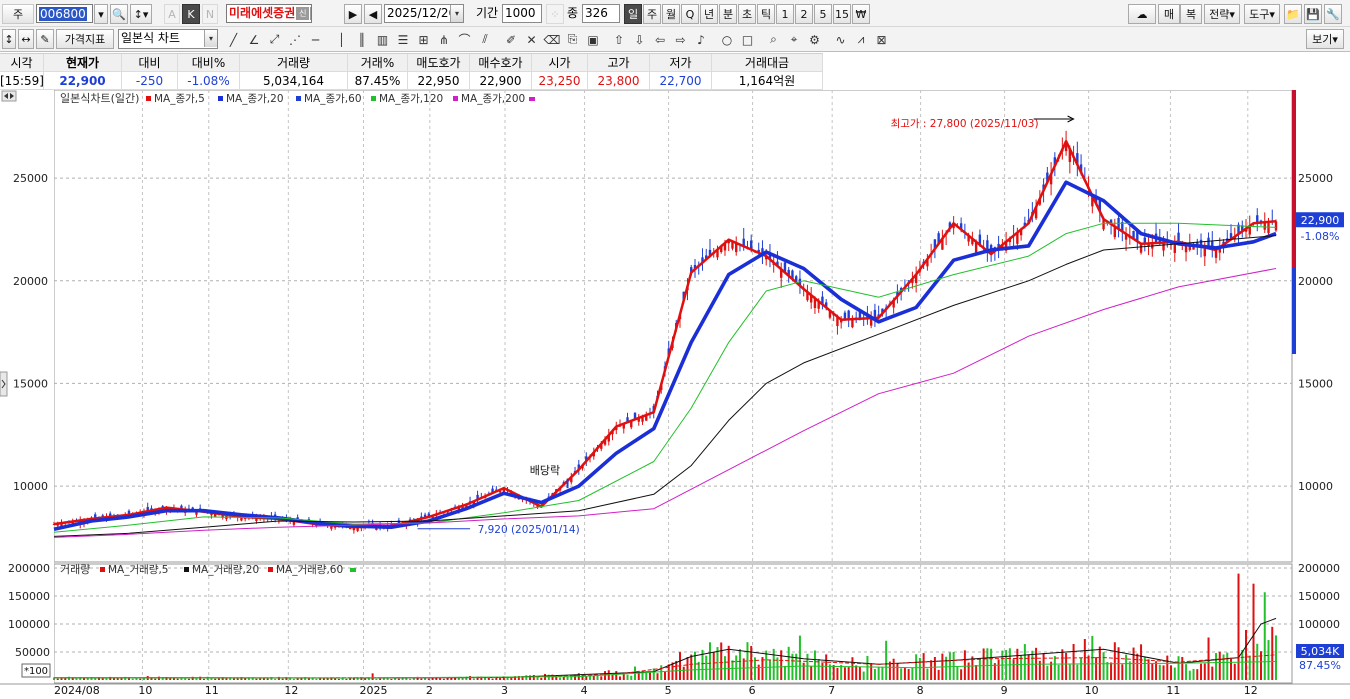 This screenshot has height=699, width=1350. Describe the element at coordinates (26, 39) in the screenshot. I see `arrow-left-right-icon: ↔` at that location.